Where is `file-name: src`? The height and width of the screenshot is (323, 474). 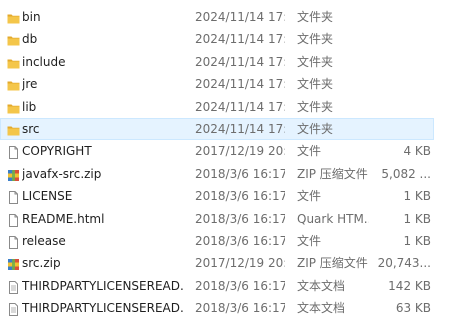
file-name: src is located at coordinates (31, 128).